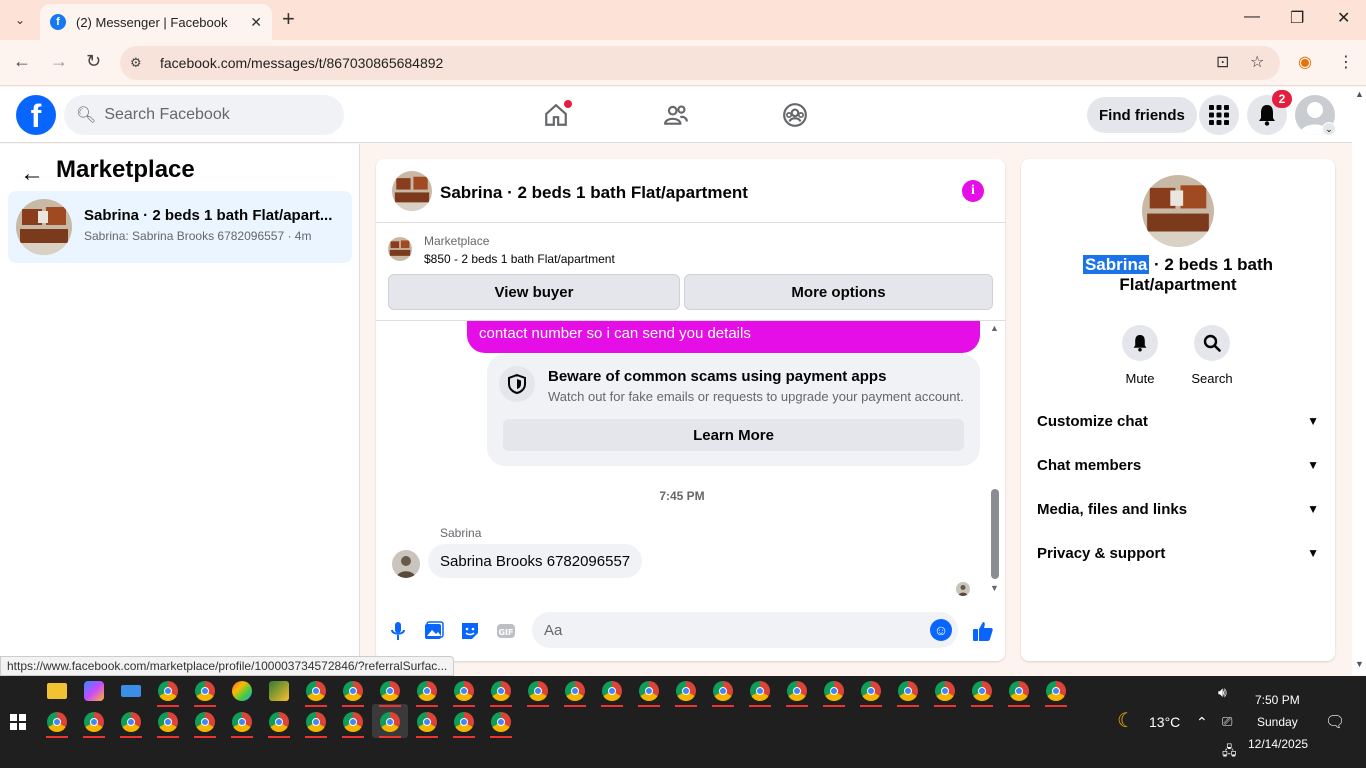  What do you see at coordinates (1178, 509) in the screenshot?
I see `media-files-links-row: Media, files and links ▼` at bounding box center [1178, 509].